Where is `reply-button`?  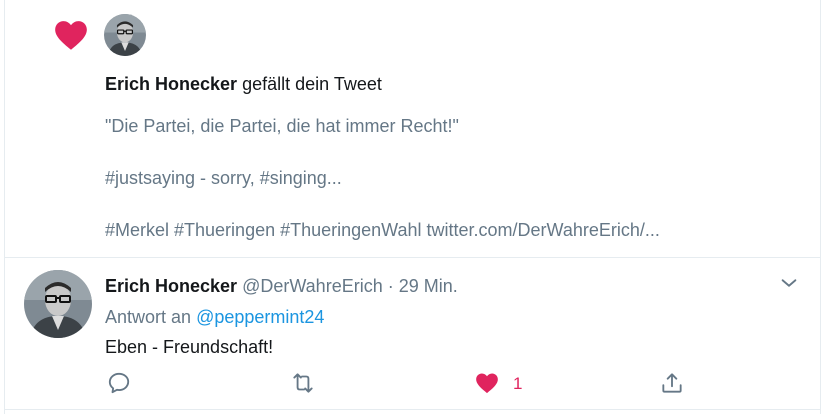
reply-button is located at coordinates (119, 383).